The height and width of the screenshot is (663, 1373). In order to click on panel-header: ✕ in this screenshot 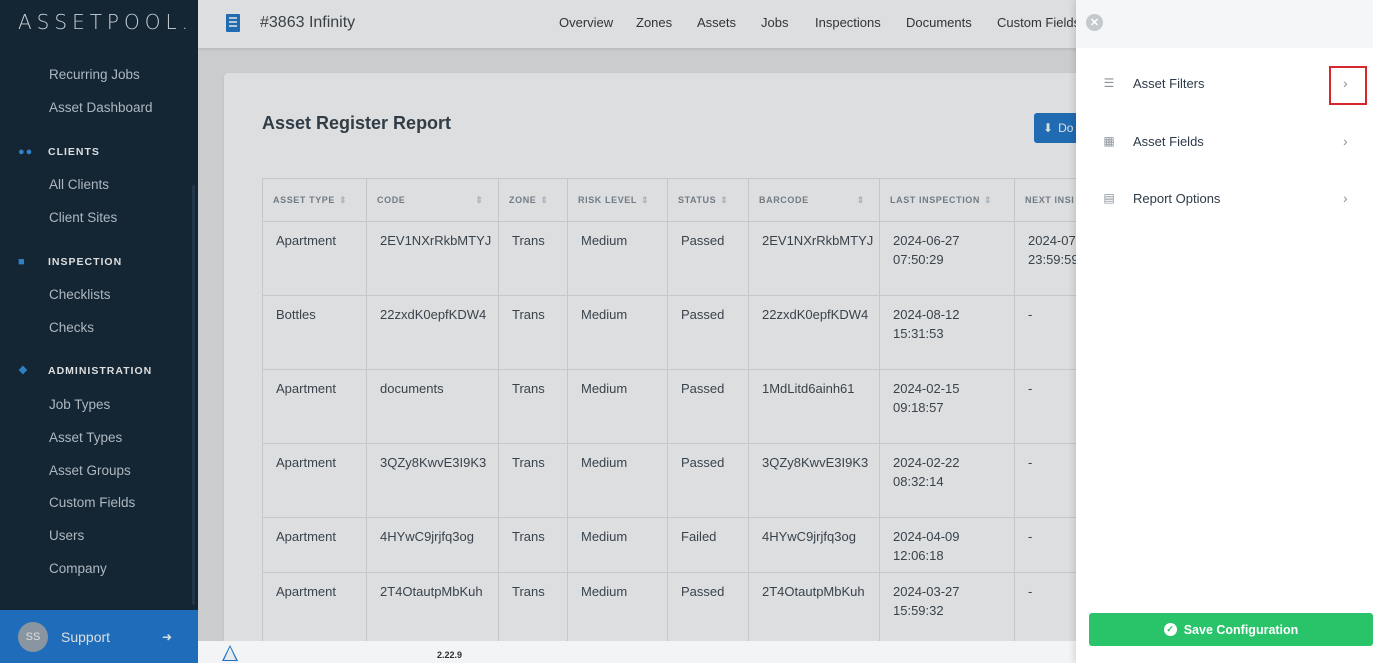, I will do `click(1224, 24)`.